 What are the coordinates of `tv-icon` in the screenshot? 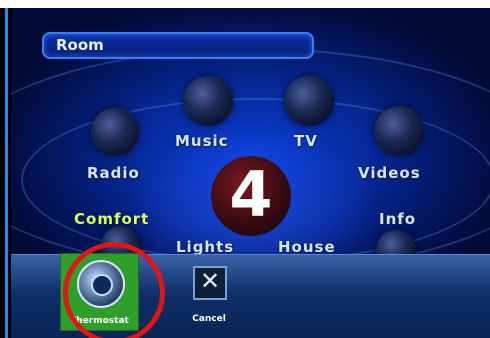 It's located at (309, 101).